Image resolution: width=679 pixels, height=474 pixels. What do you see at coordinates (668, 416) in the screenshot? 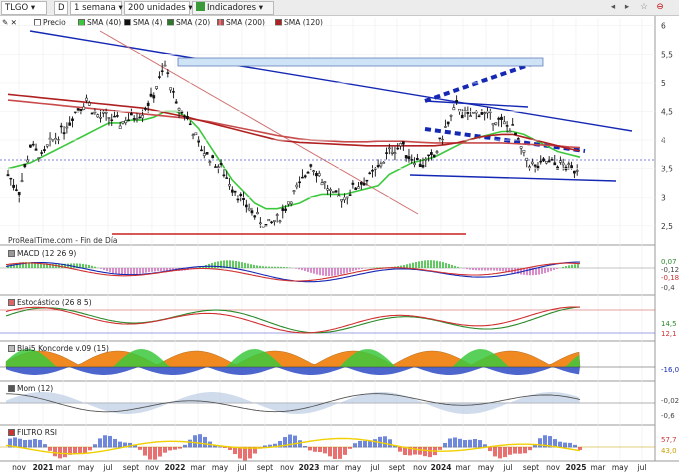
I see `mom-axis-1: -0,6` at bounding box center [668, 416].